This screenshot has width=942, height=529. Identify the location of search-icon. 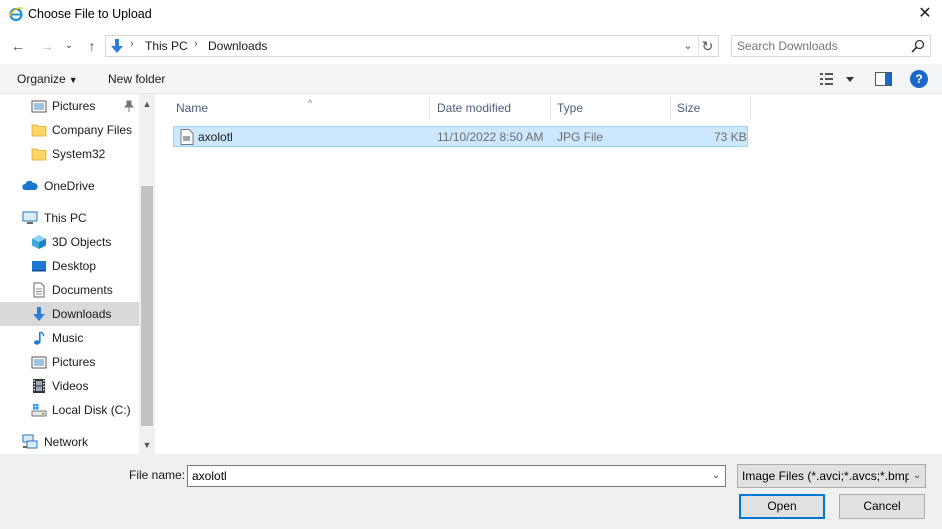
(918, 46).